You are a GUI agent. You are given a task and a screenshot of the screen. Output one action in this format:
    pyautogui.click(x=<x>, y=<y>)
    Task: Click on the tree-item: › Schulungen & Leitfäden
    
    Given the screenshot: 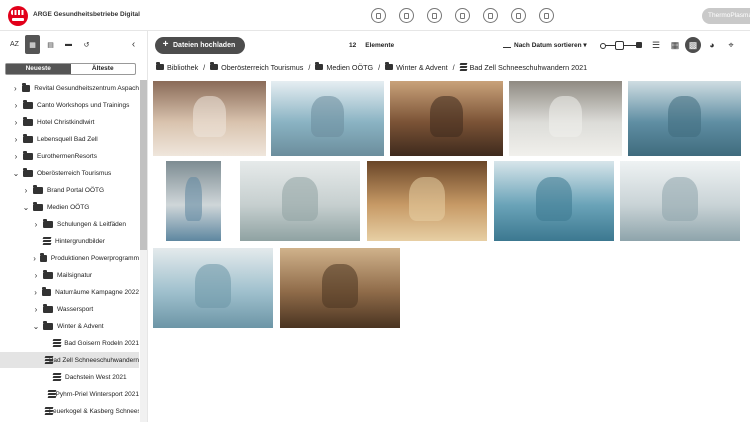 What is the action you would take?
    pyautogui.click(x=69, y=224)
    